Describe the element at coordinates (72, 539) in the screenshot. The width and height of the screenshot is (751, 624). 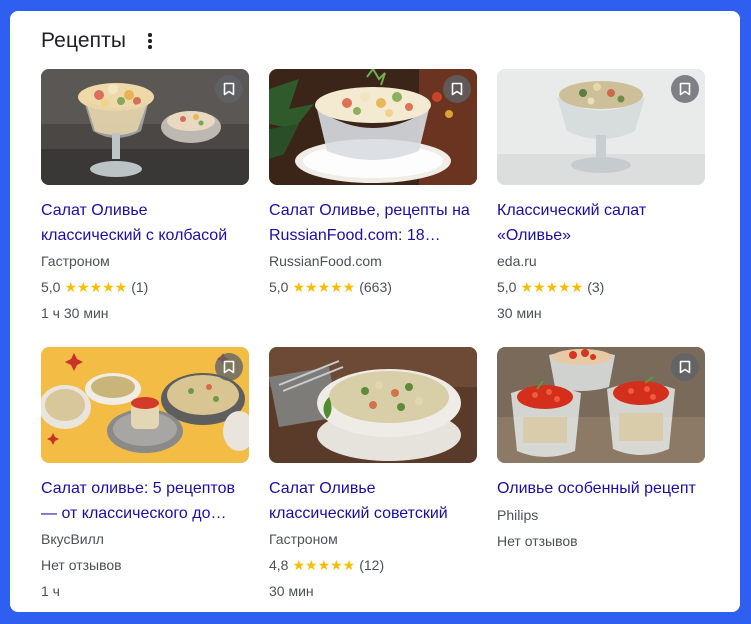
I see `recipe-source: ВкусВилл` at that location.